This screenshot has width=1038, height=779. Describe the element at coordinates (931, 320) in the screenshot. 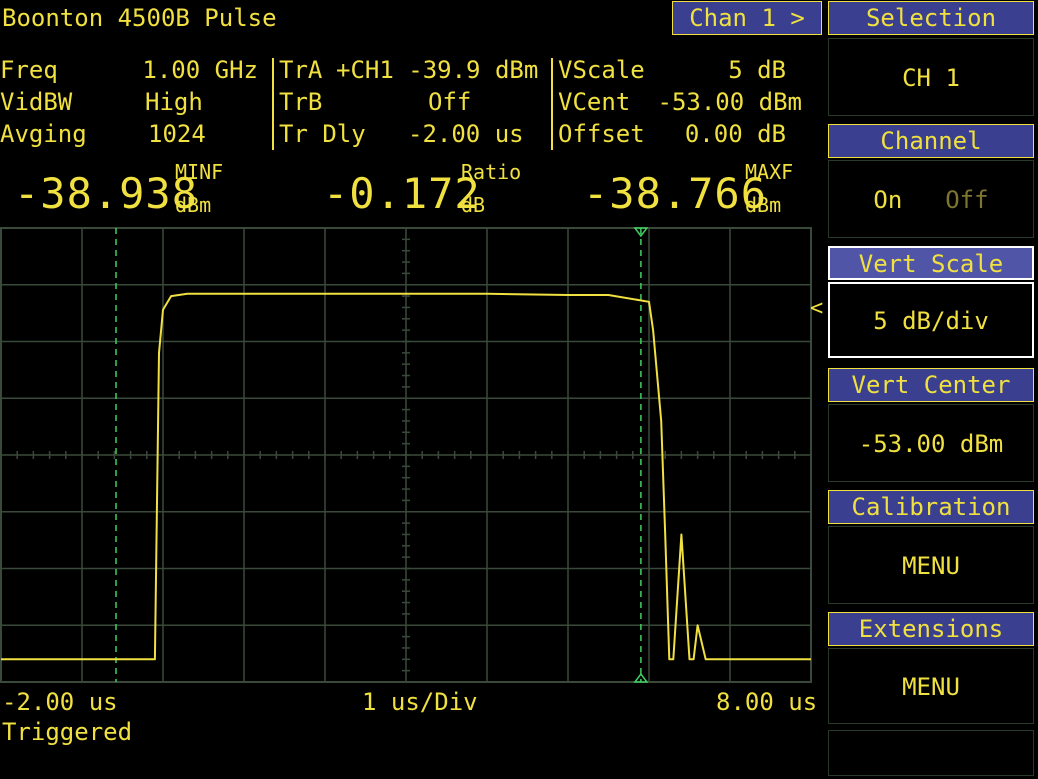

I see `vert-scale-softkey: 5 dB/div` at that location.